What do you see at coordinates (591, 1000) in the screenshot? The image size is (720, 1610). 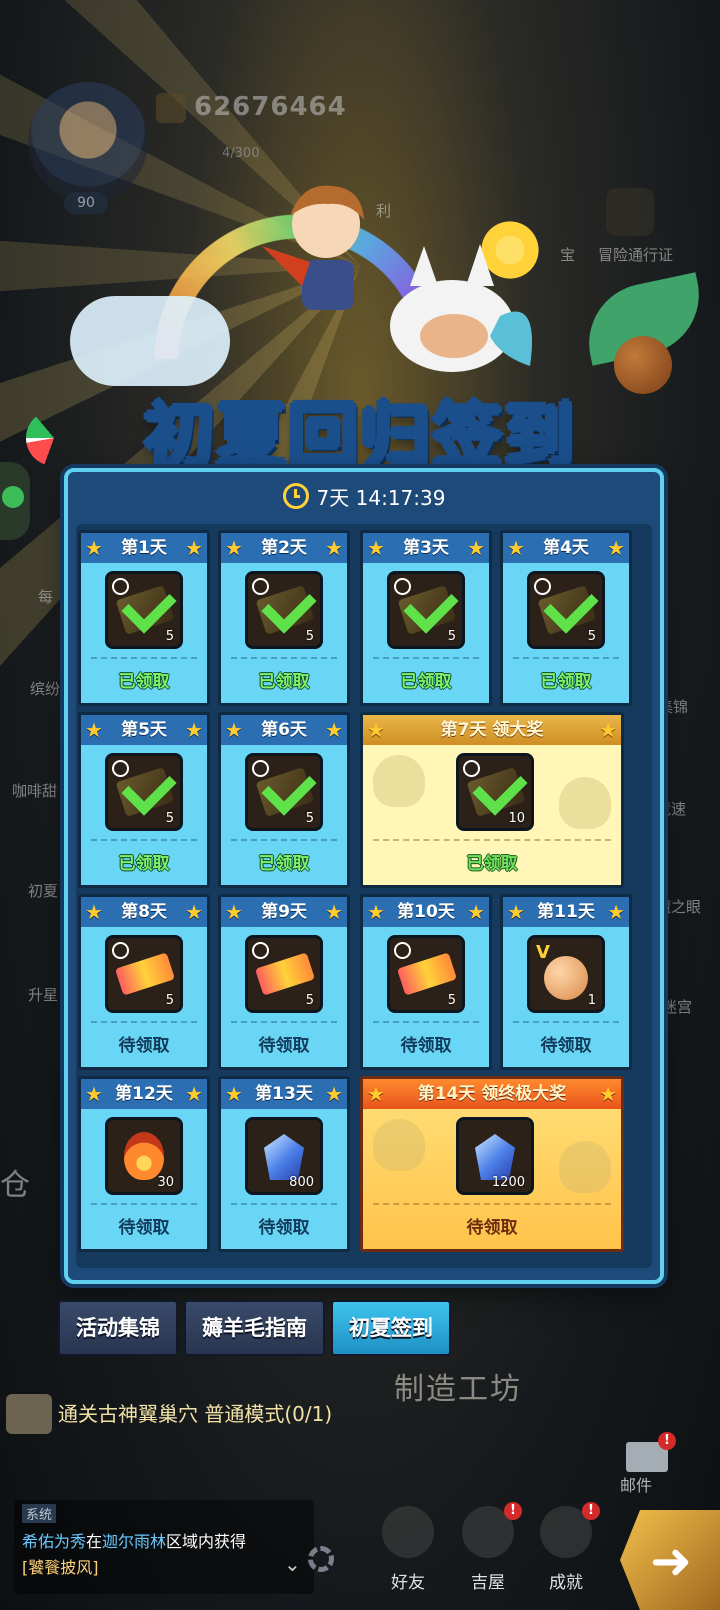 I see `reward-count: 1` at bounding box center [591, 1000].